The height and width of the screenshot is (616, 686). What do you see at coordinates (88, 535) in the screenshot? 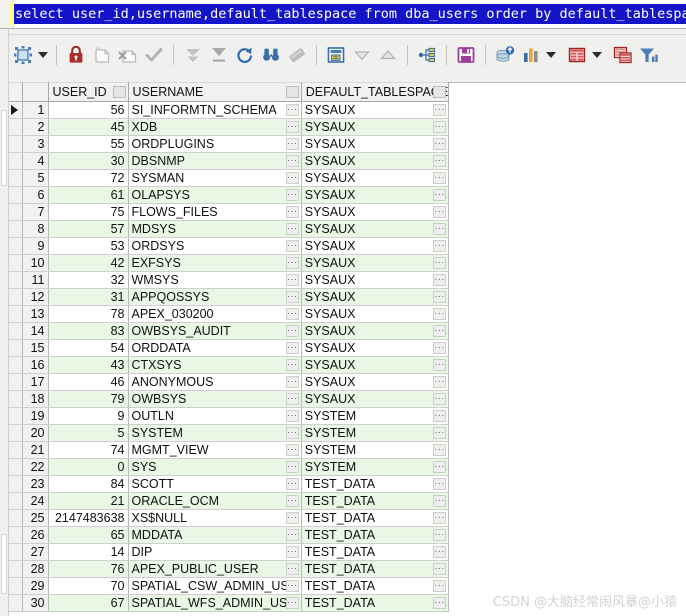
I see `cell-user-id: 65` at bounding box center [88, 535].